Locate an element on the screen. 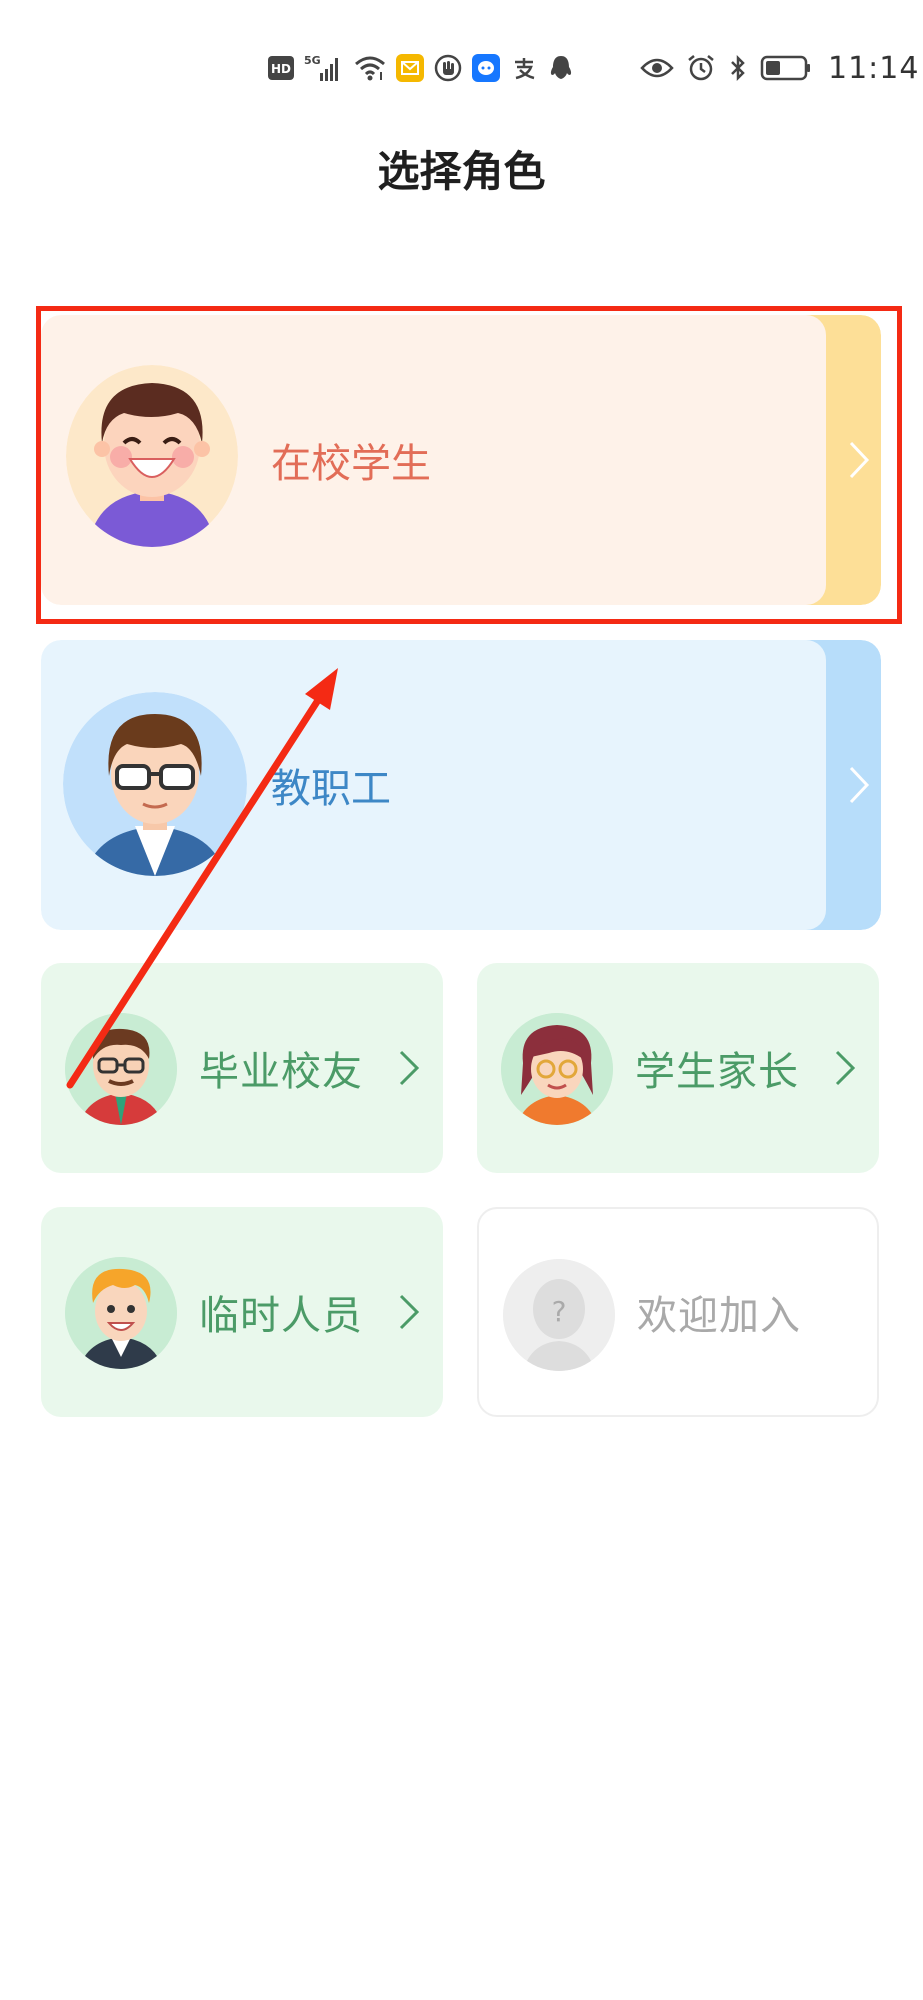 This screenshot has width=923, height=2000. status-bar: HD 5G 11:14 is located at coordinates (461, 65).